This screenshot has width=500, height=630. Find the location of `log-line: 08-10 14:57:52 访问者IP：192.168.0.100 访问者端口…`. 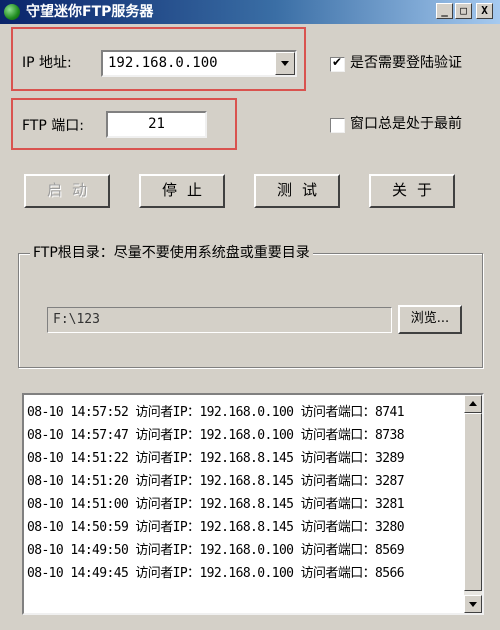

log-line: 08-10 14:57:52 访问者IP：192.168.0.100 访问者端口… is located at coordinates (216, 412).